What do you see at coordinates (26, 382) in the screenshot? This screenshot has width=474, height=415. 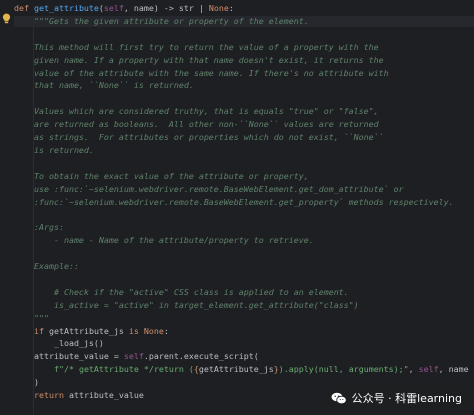 I see `code-token: )` at bounding box center [26, 382].